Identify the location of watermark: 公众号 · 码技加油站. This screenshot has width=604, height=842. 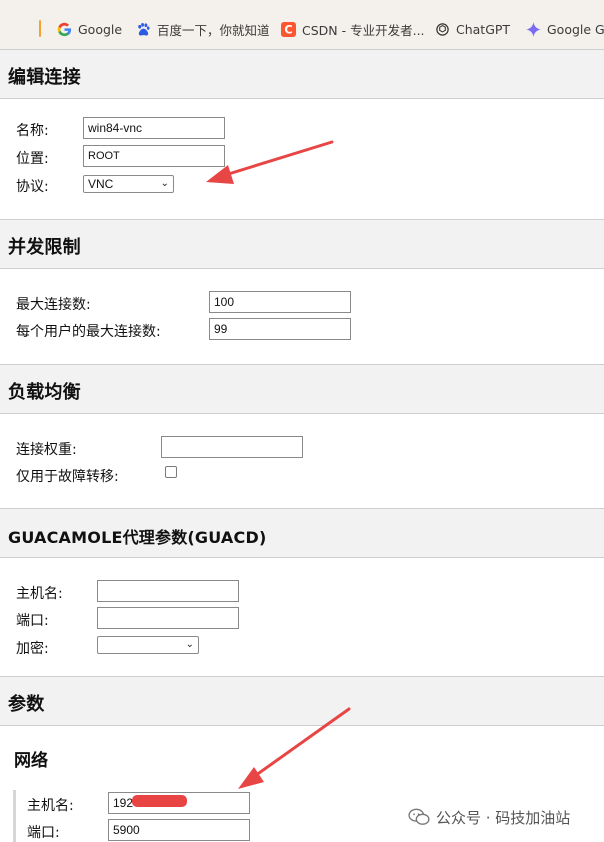
(489, 817).